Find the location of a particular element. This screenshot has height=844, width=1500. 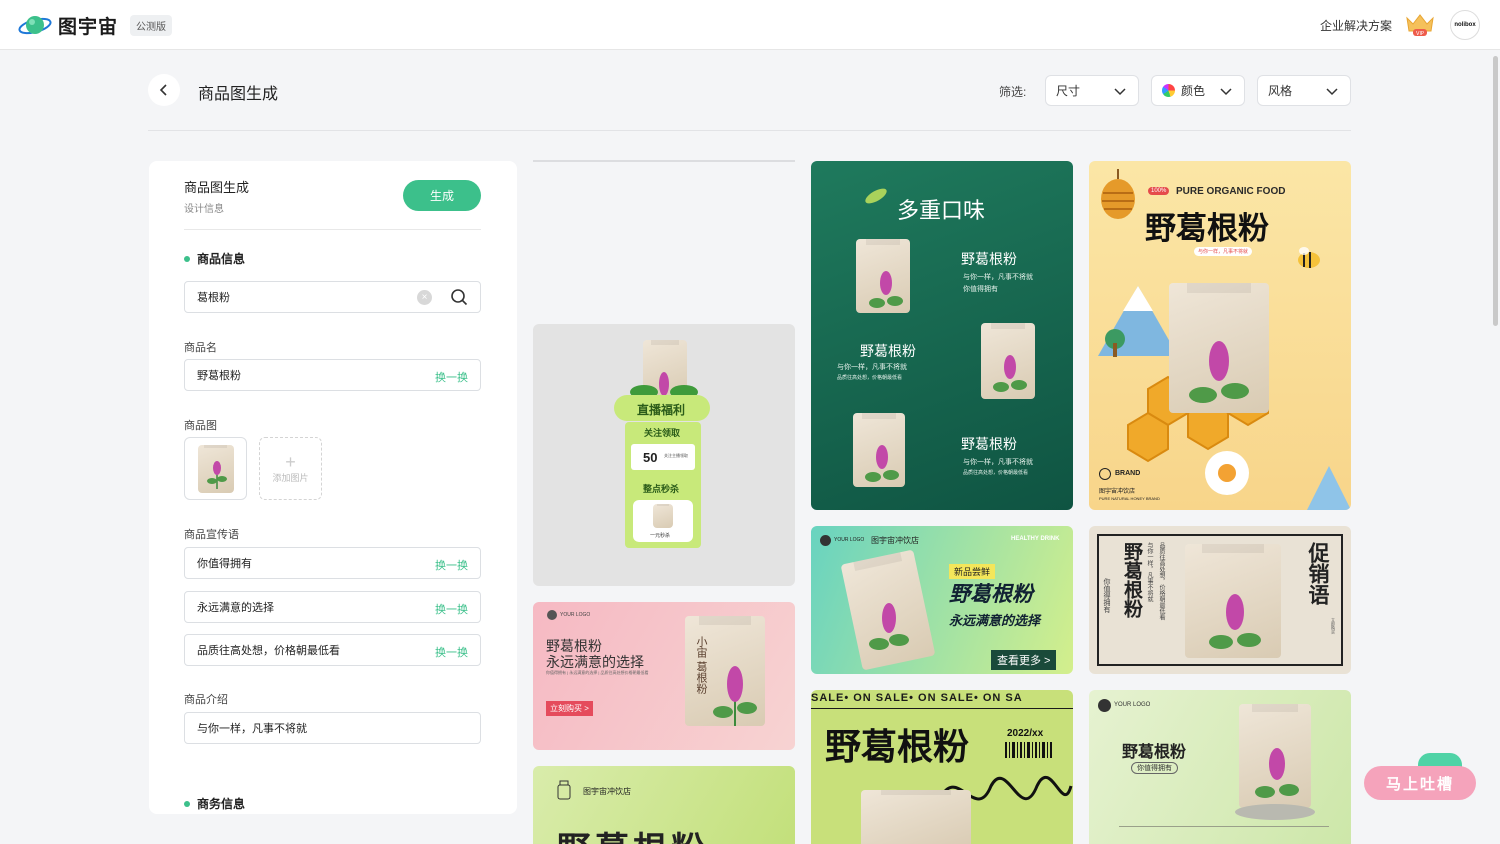

chevron-left-icon is located at coordinates (163, 90).